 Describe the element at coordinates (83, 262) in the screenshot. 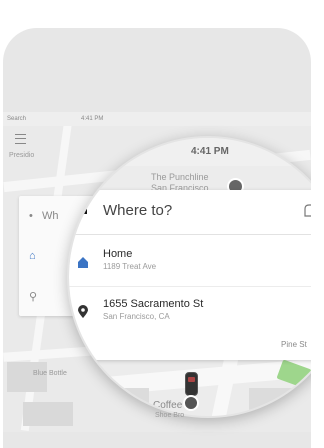

I see `home-icon` at that location.